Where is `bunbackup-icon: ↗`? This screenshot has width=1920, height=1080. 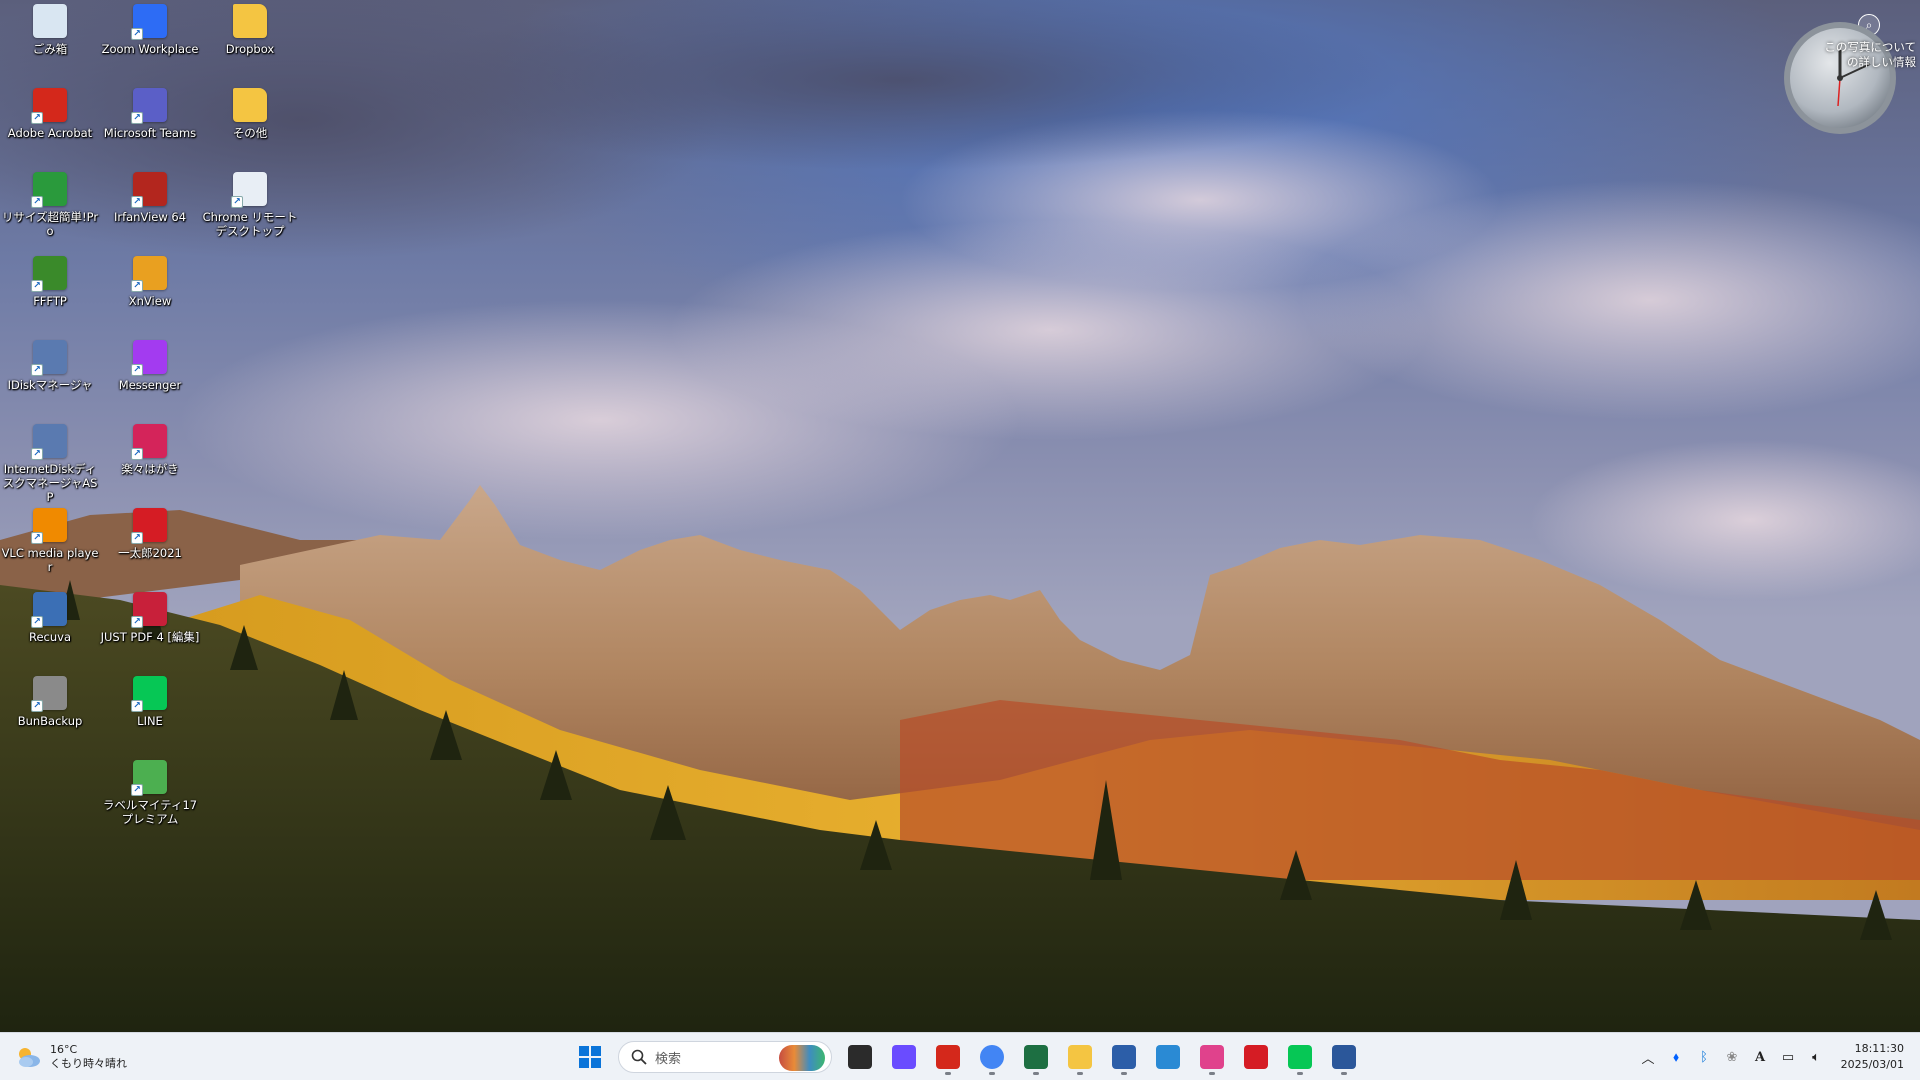
bunbackup-icon: ↗ is located at coordinates (49, 694).